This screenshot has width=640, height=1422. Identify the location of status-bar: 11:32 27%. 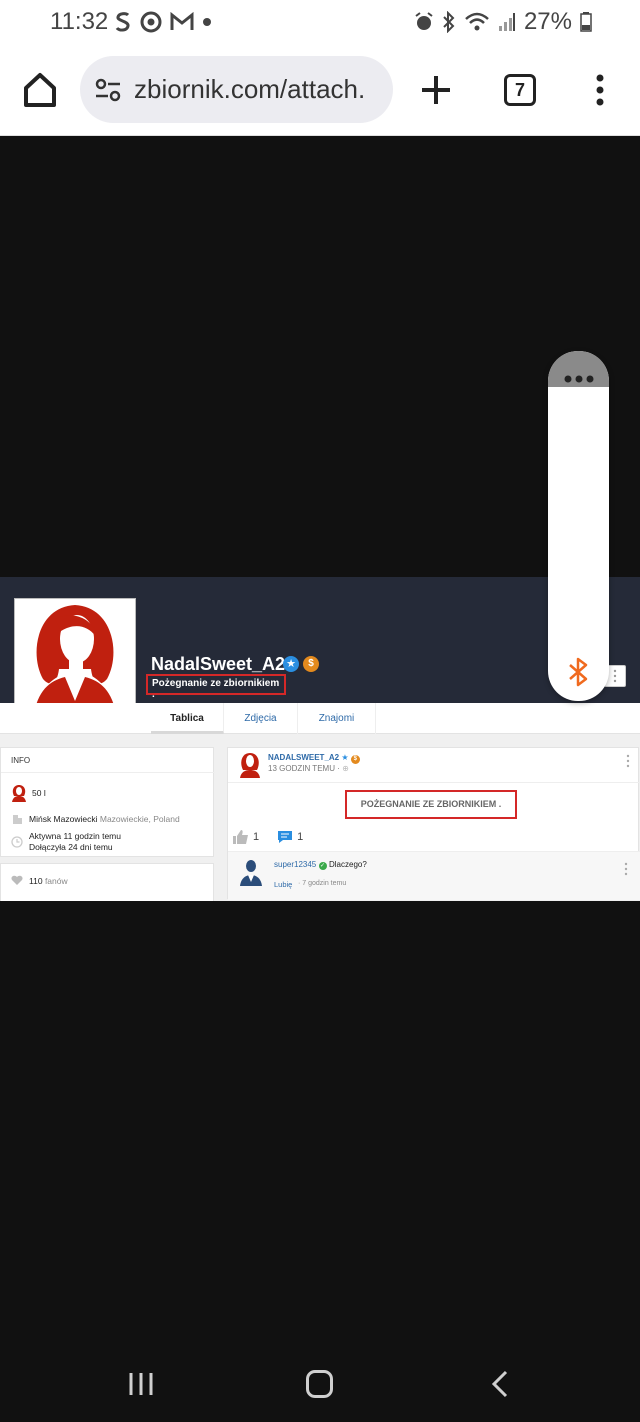
(320, 23).